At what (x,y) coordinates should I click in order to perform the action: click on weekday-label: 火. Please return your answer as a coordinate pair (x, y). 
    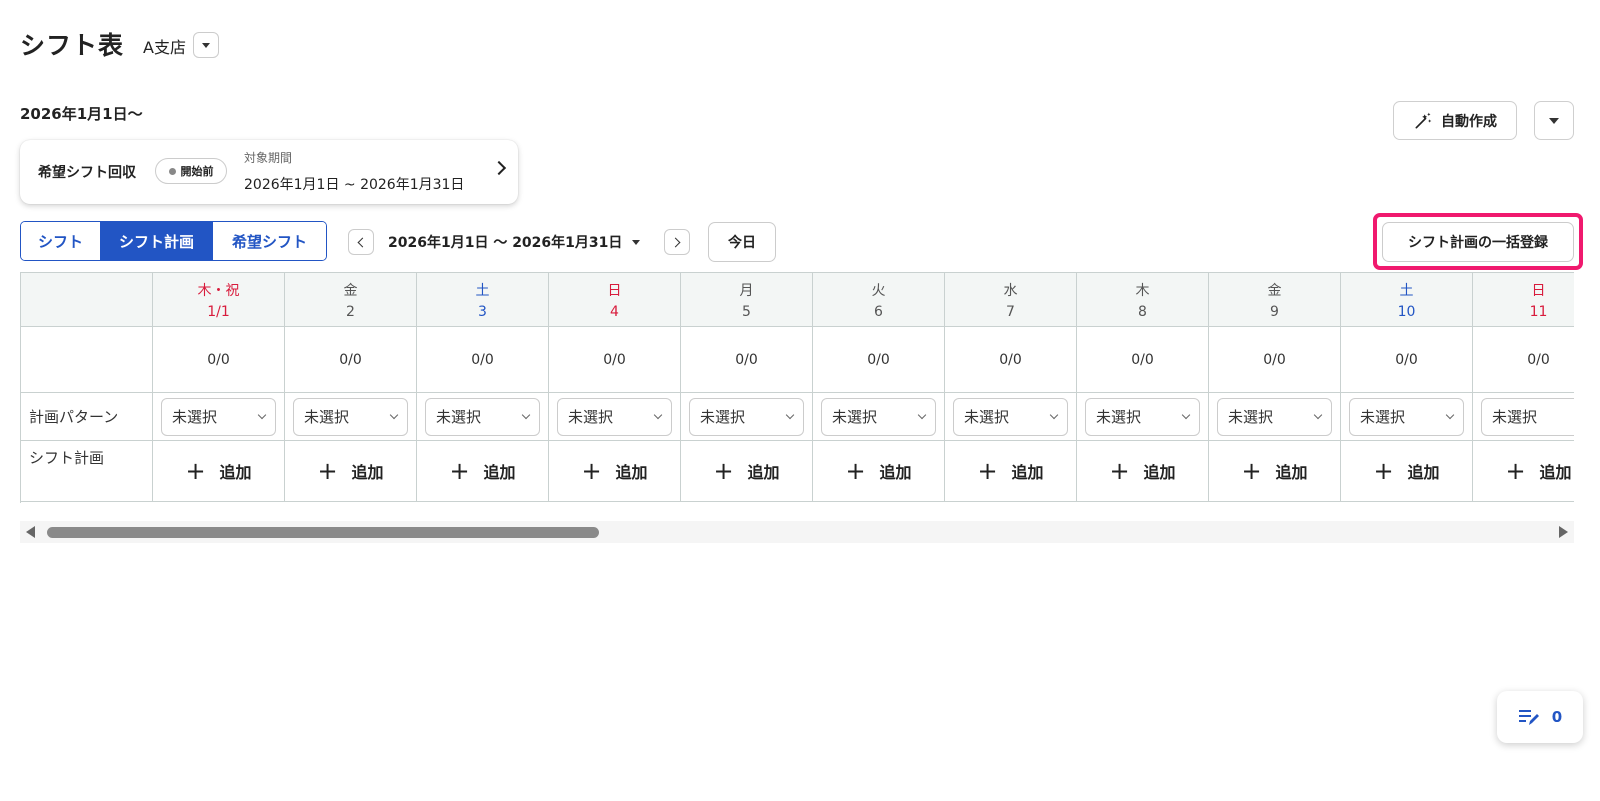
    Looking at the image, I should click on (878, 290).